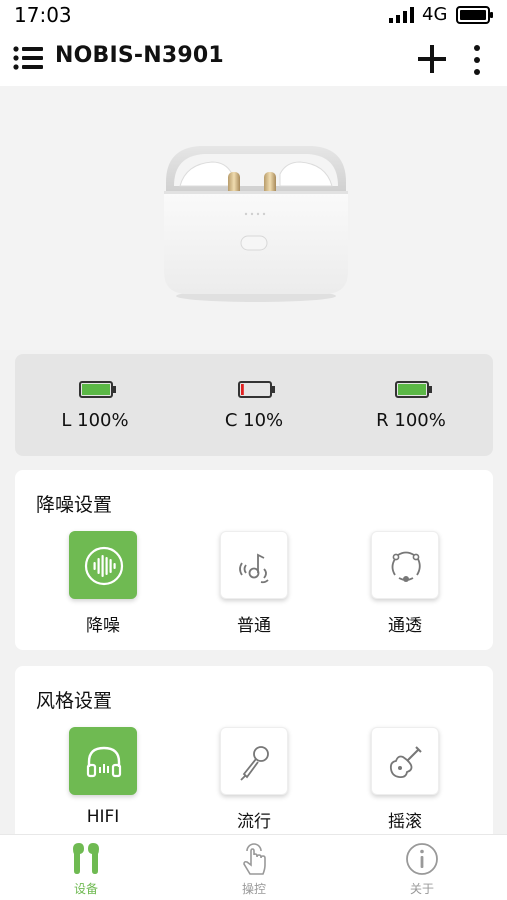 This screenshot has height=900, width=507. What do you see at coordinates (254, 859) in the screenshot?
I see `hand-tap-icon` at bounding box center [254, 859].